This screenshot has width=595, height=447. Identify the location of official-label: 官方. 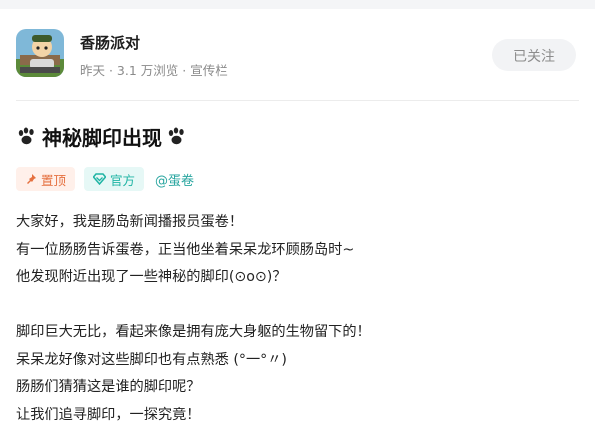
(123, 180).